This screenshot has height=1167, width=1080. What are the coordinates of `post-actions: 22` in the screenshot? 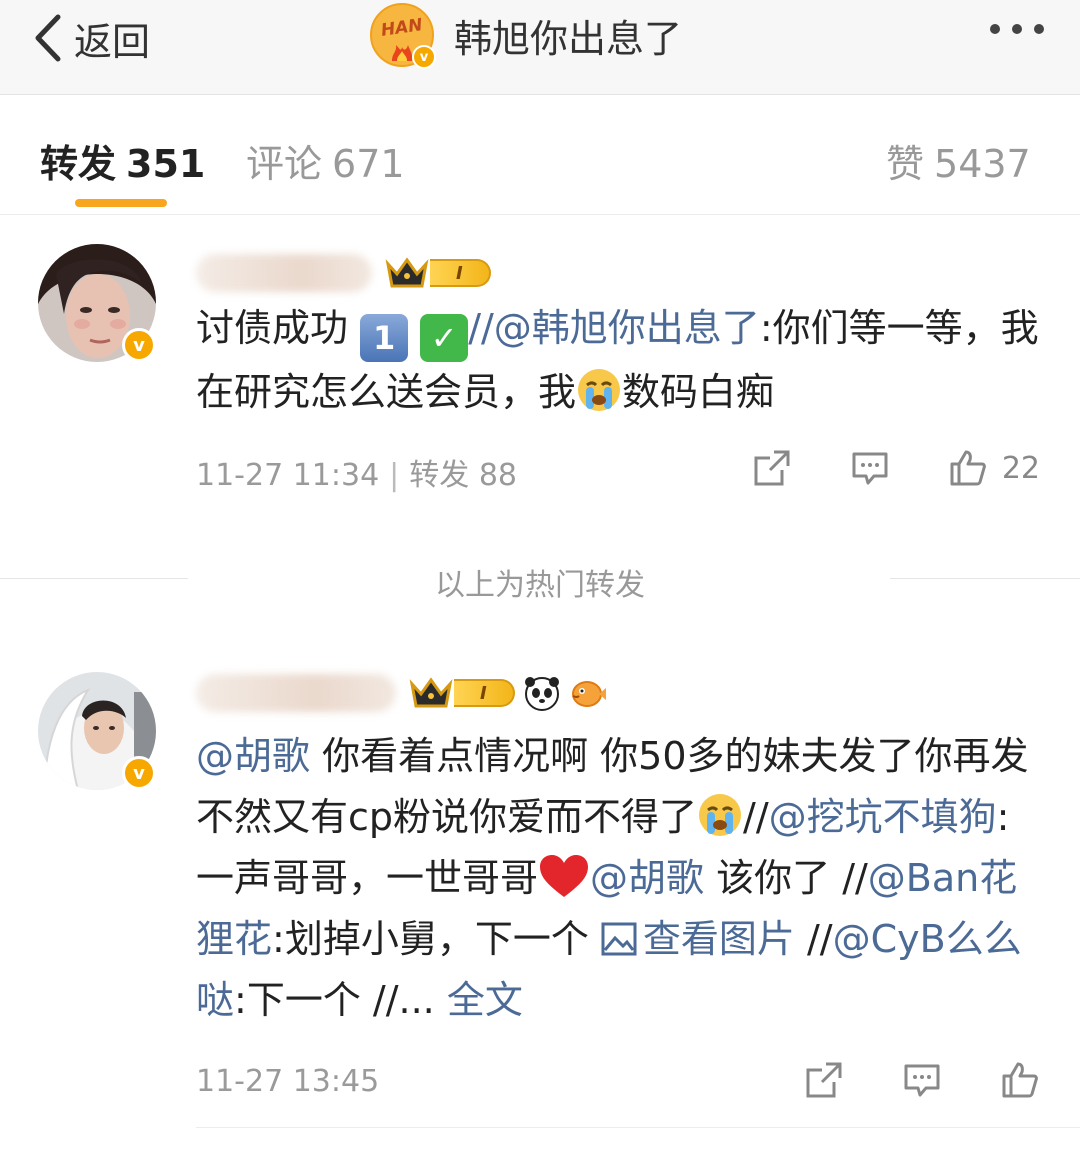 It's located at (867, 468).